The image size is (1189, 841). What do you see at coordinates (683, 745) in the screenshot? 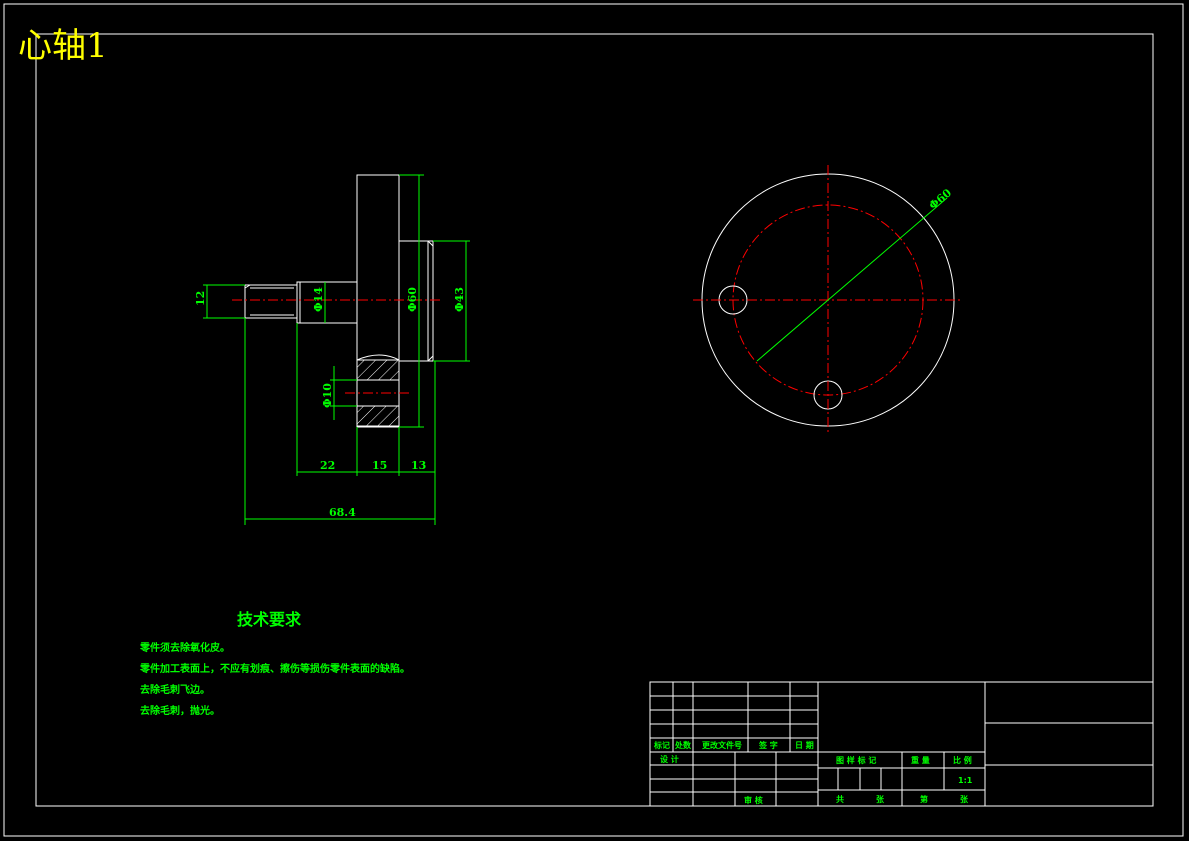
I see `tb-count: 处数` at bounding box center [683, 745].